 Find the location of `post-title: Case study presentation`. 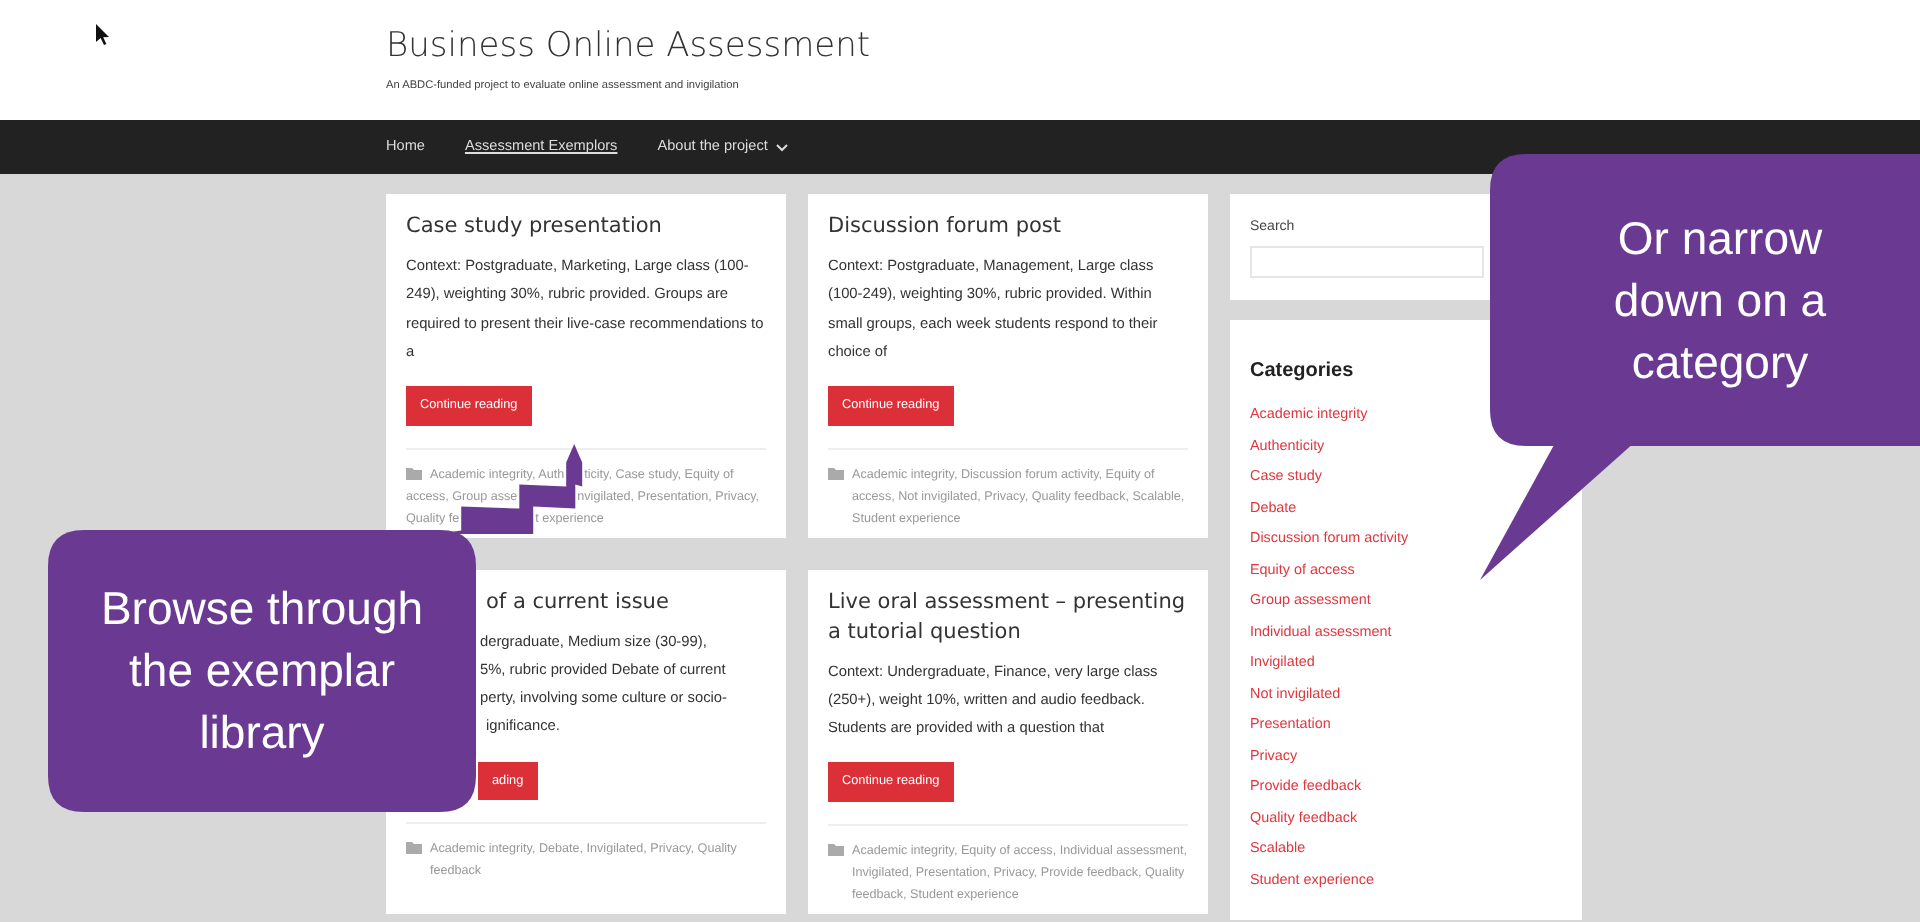

post-title: Case study presentation is located at coordinates (586, 227).